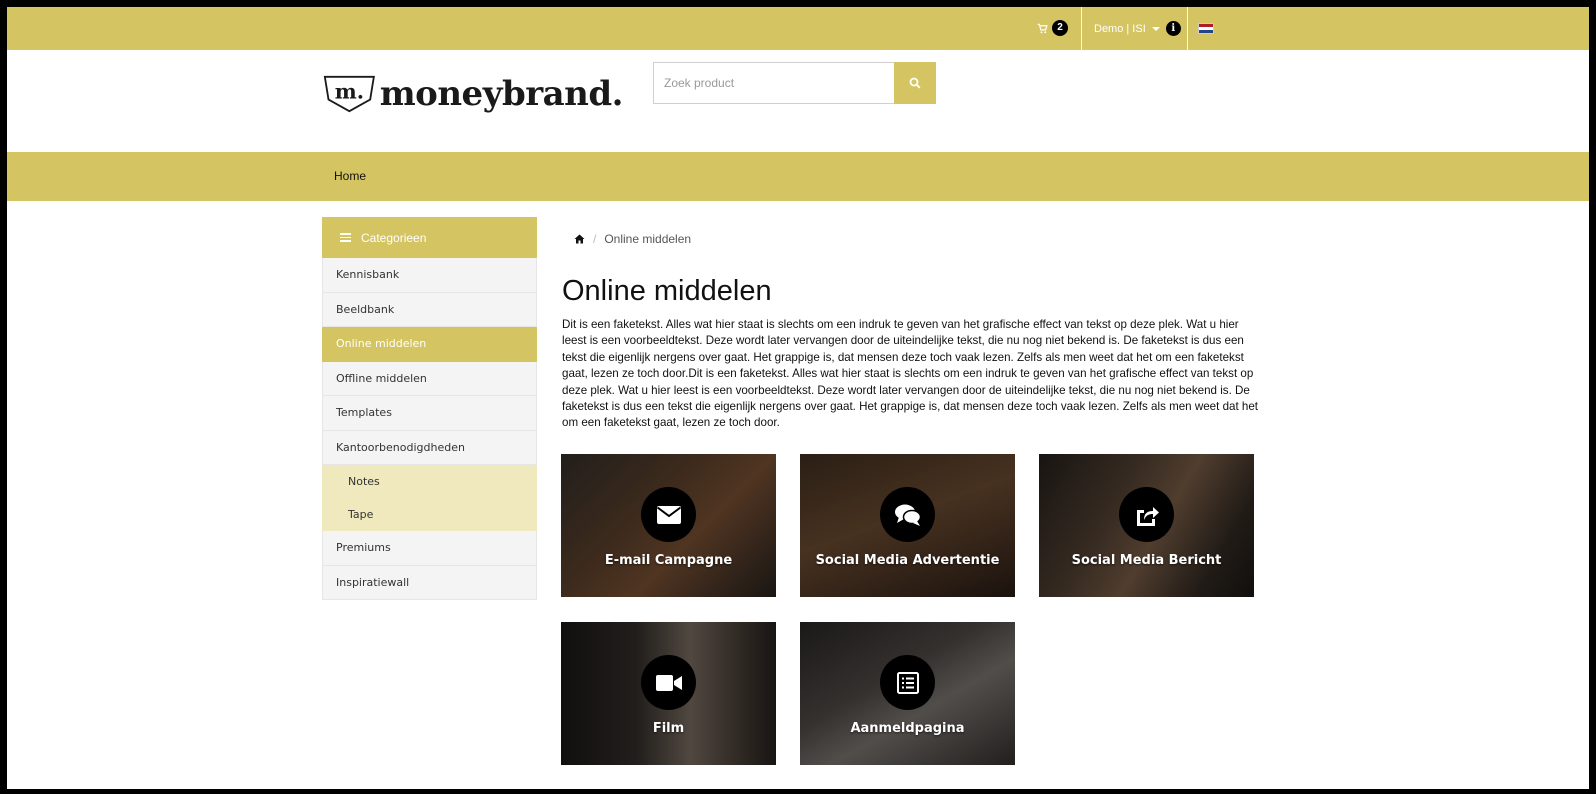  What do you see at coordinates (648, 239) in the screenshot?
I see `breadcrumb-current: Online middelen` at bounding box center [648, 239].